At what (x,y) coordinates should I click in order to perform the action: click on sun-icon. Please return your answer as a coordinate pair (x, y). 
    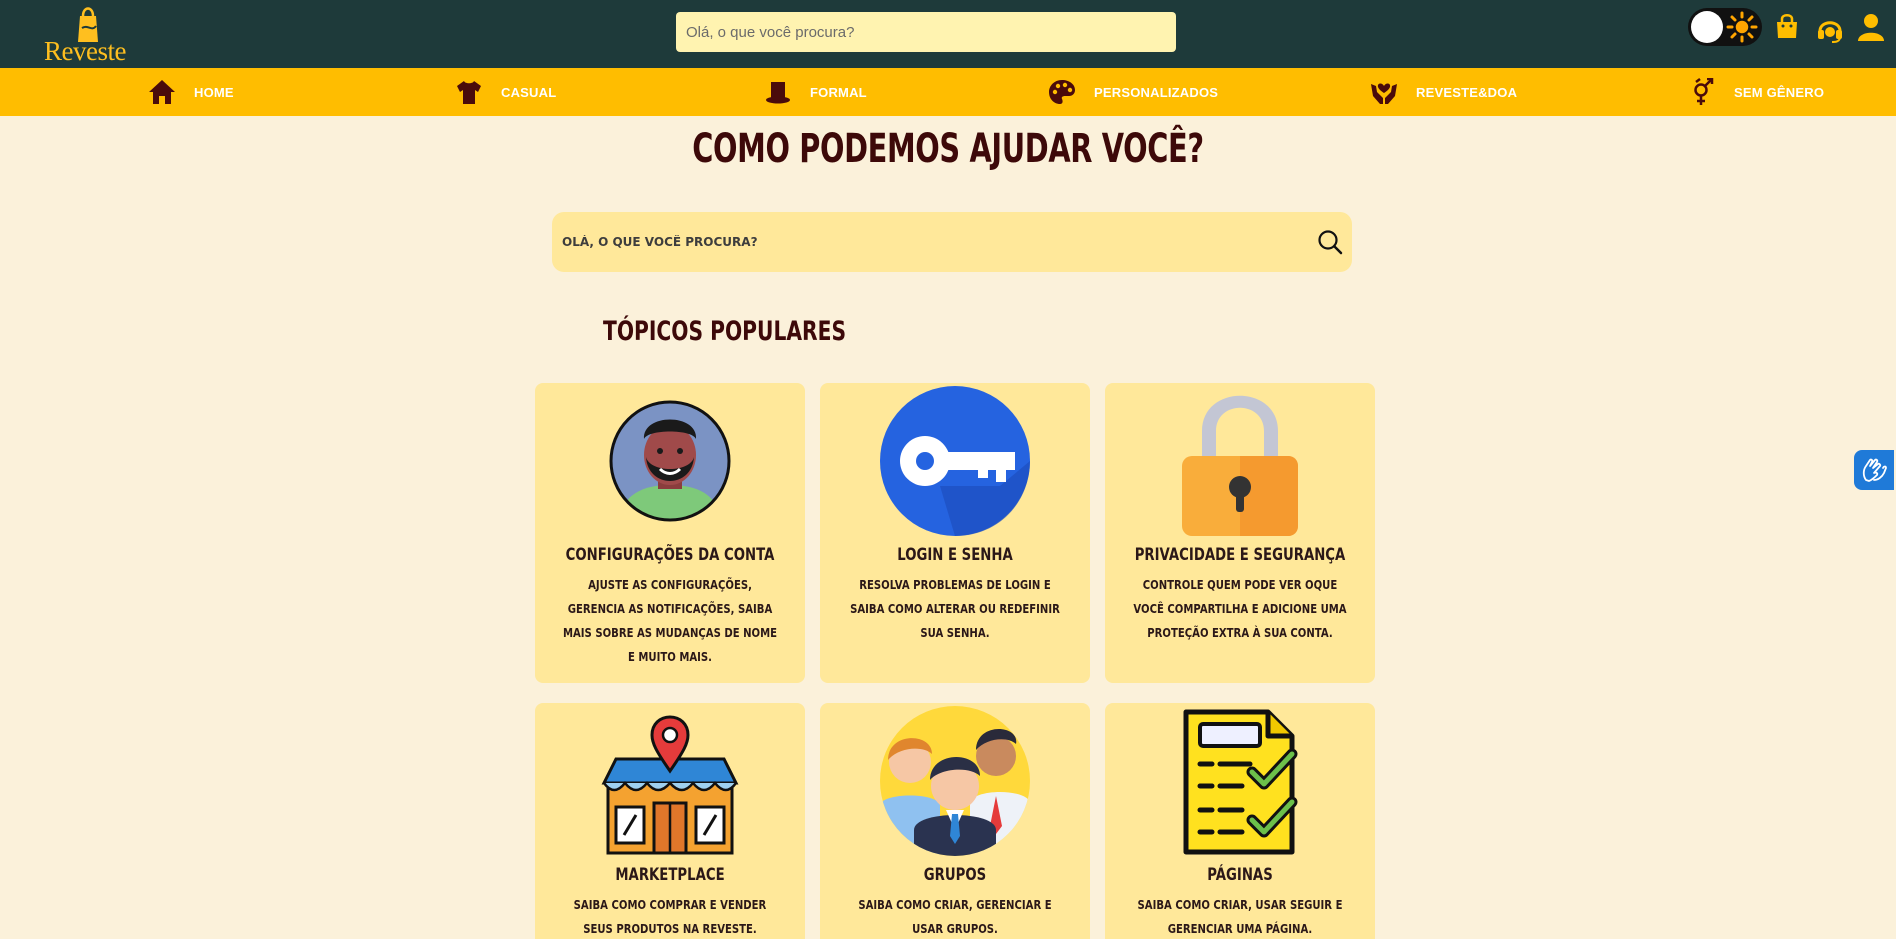
    Looking at the image, I should click on (1742, 27).